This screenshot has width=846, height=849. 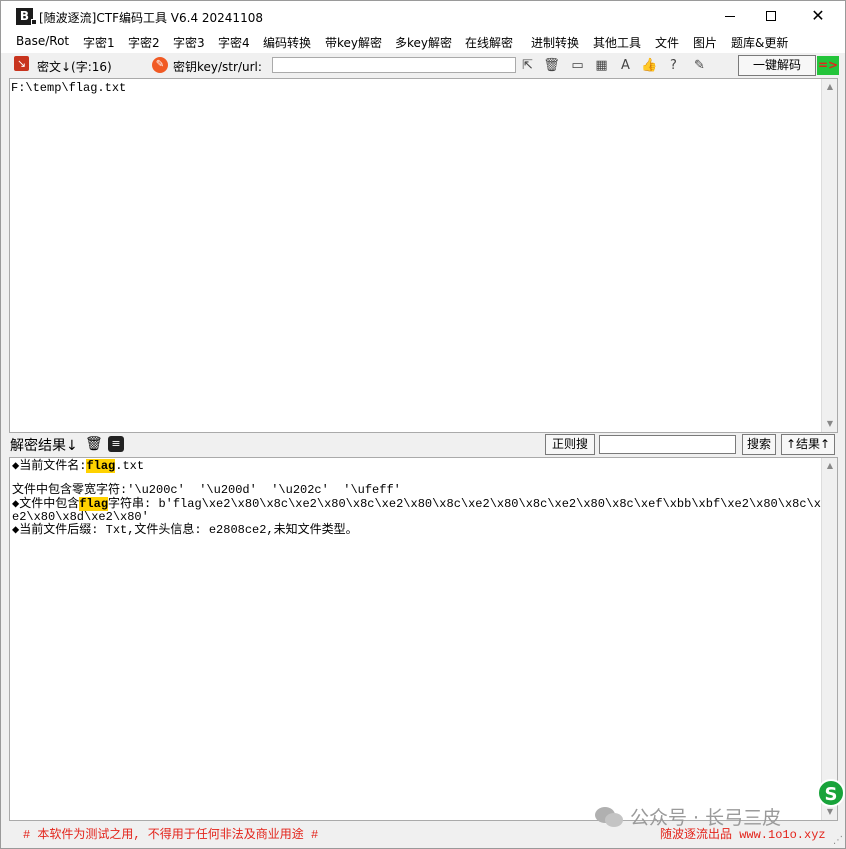 What do you see at coordinates (69, 88) in the screenshot?
I see `cipher-text: F:\temp\flag.txt` at bounding box center [69, 88].